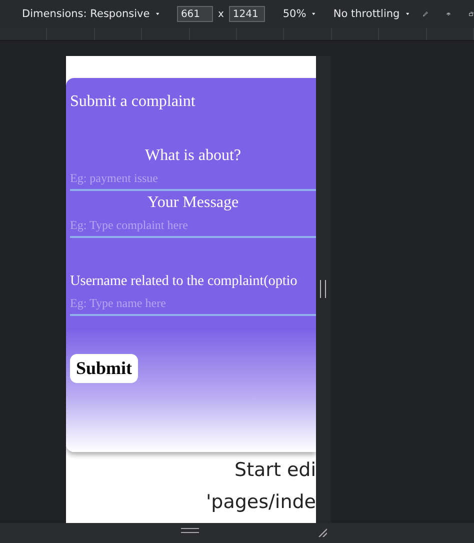 The image size is (474, 543). I want to click on page-text: 'pages/inde, so click(261, 502).